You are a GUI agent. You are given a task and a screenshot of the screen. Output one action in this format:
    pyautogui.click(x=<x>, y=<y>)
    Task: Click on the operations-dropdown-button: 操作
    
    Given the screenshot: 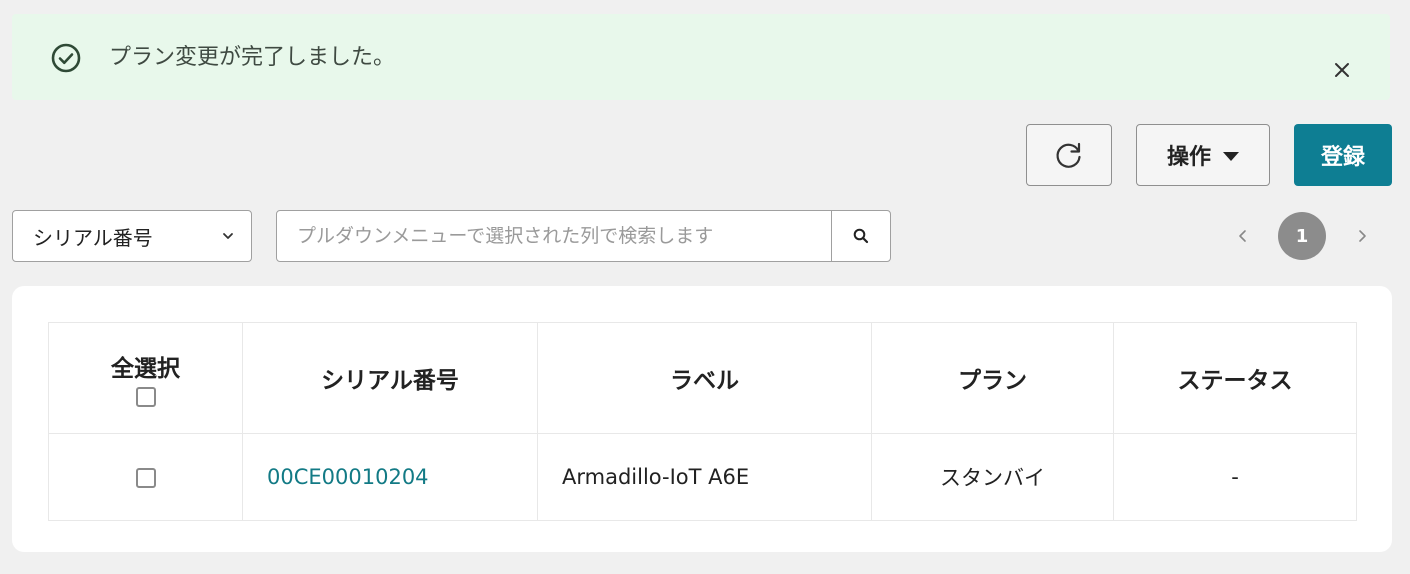 What is the action you would take?
    pyautogui.click(x=1203, y=155)
    